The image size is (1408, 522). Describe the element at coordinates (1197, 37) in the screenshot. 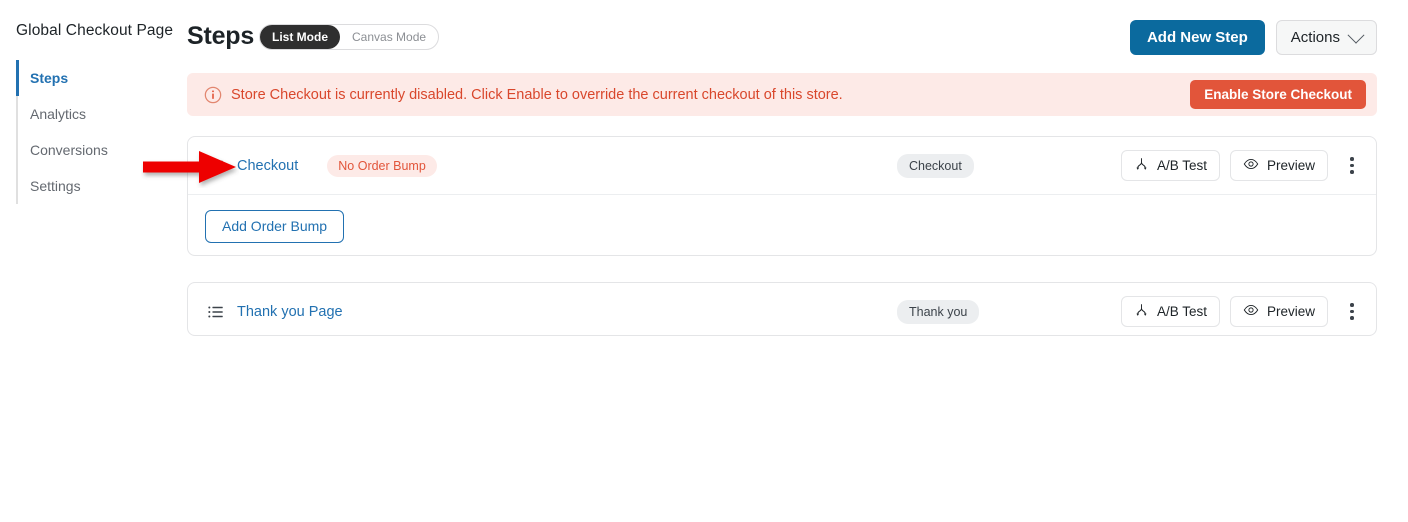

I see `add-new-step-button: Add New Step` at that location.